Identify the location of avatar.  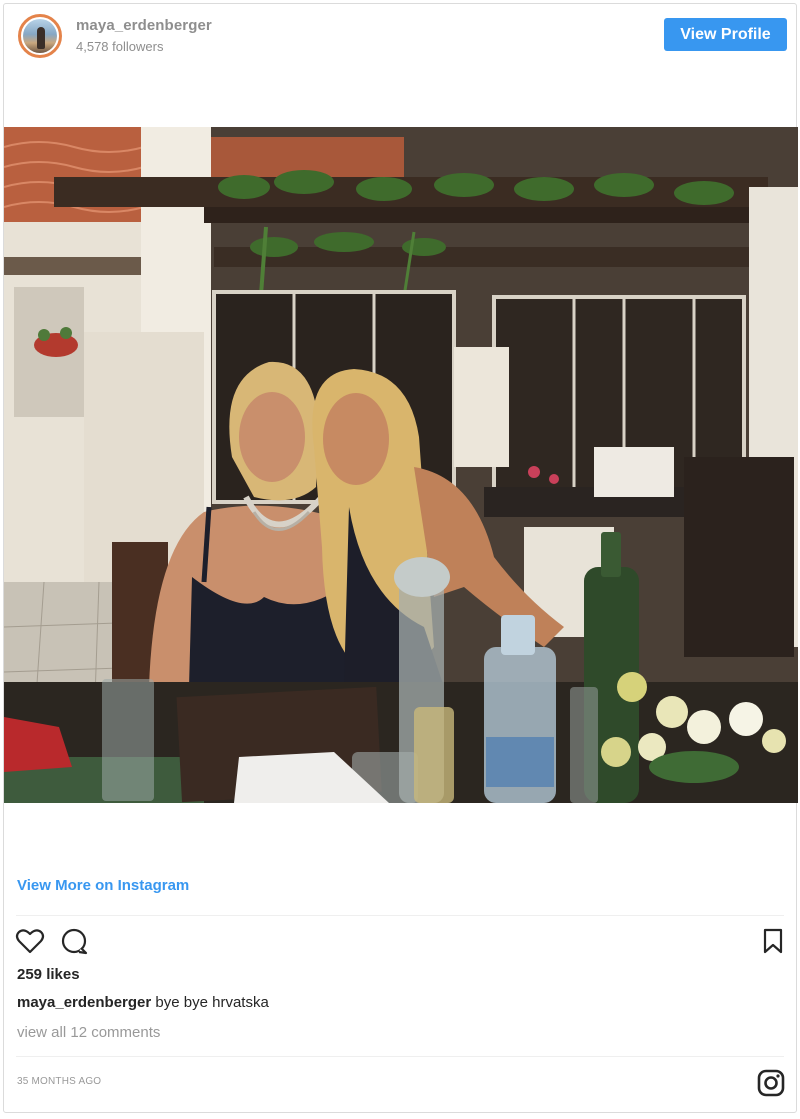
(40, 36).